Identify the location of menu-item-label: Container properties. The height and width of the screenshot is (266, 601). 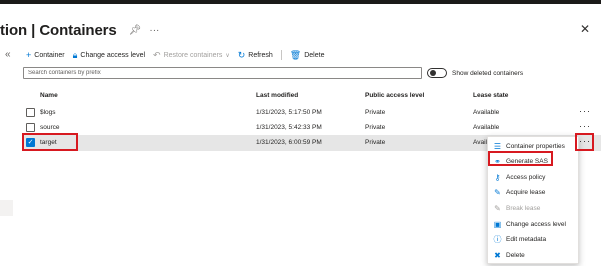
(535, 146).